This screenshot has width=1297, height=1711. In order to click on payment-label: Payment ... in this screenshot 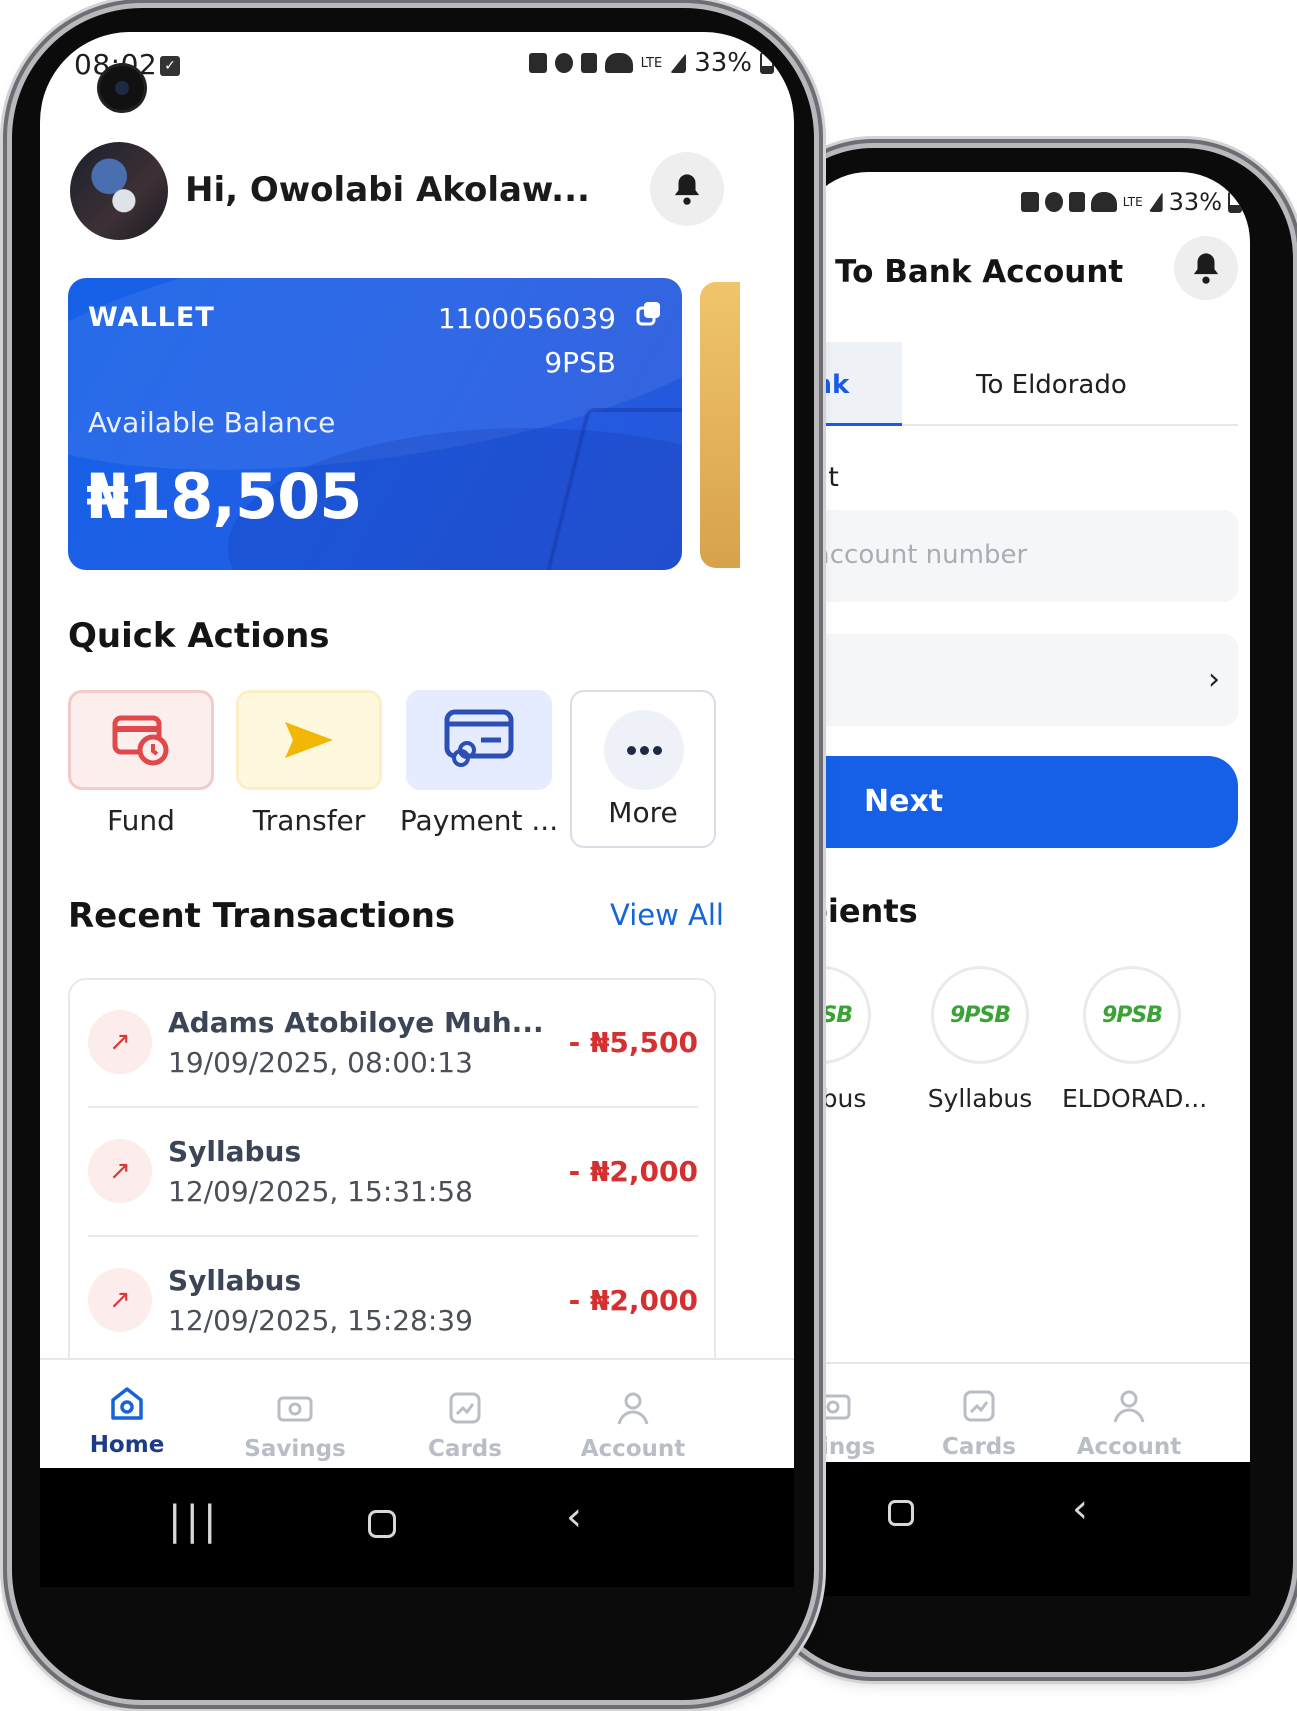, I will do `click(479, 820)`.